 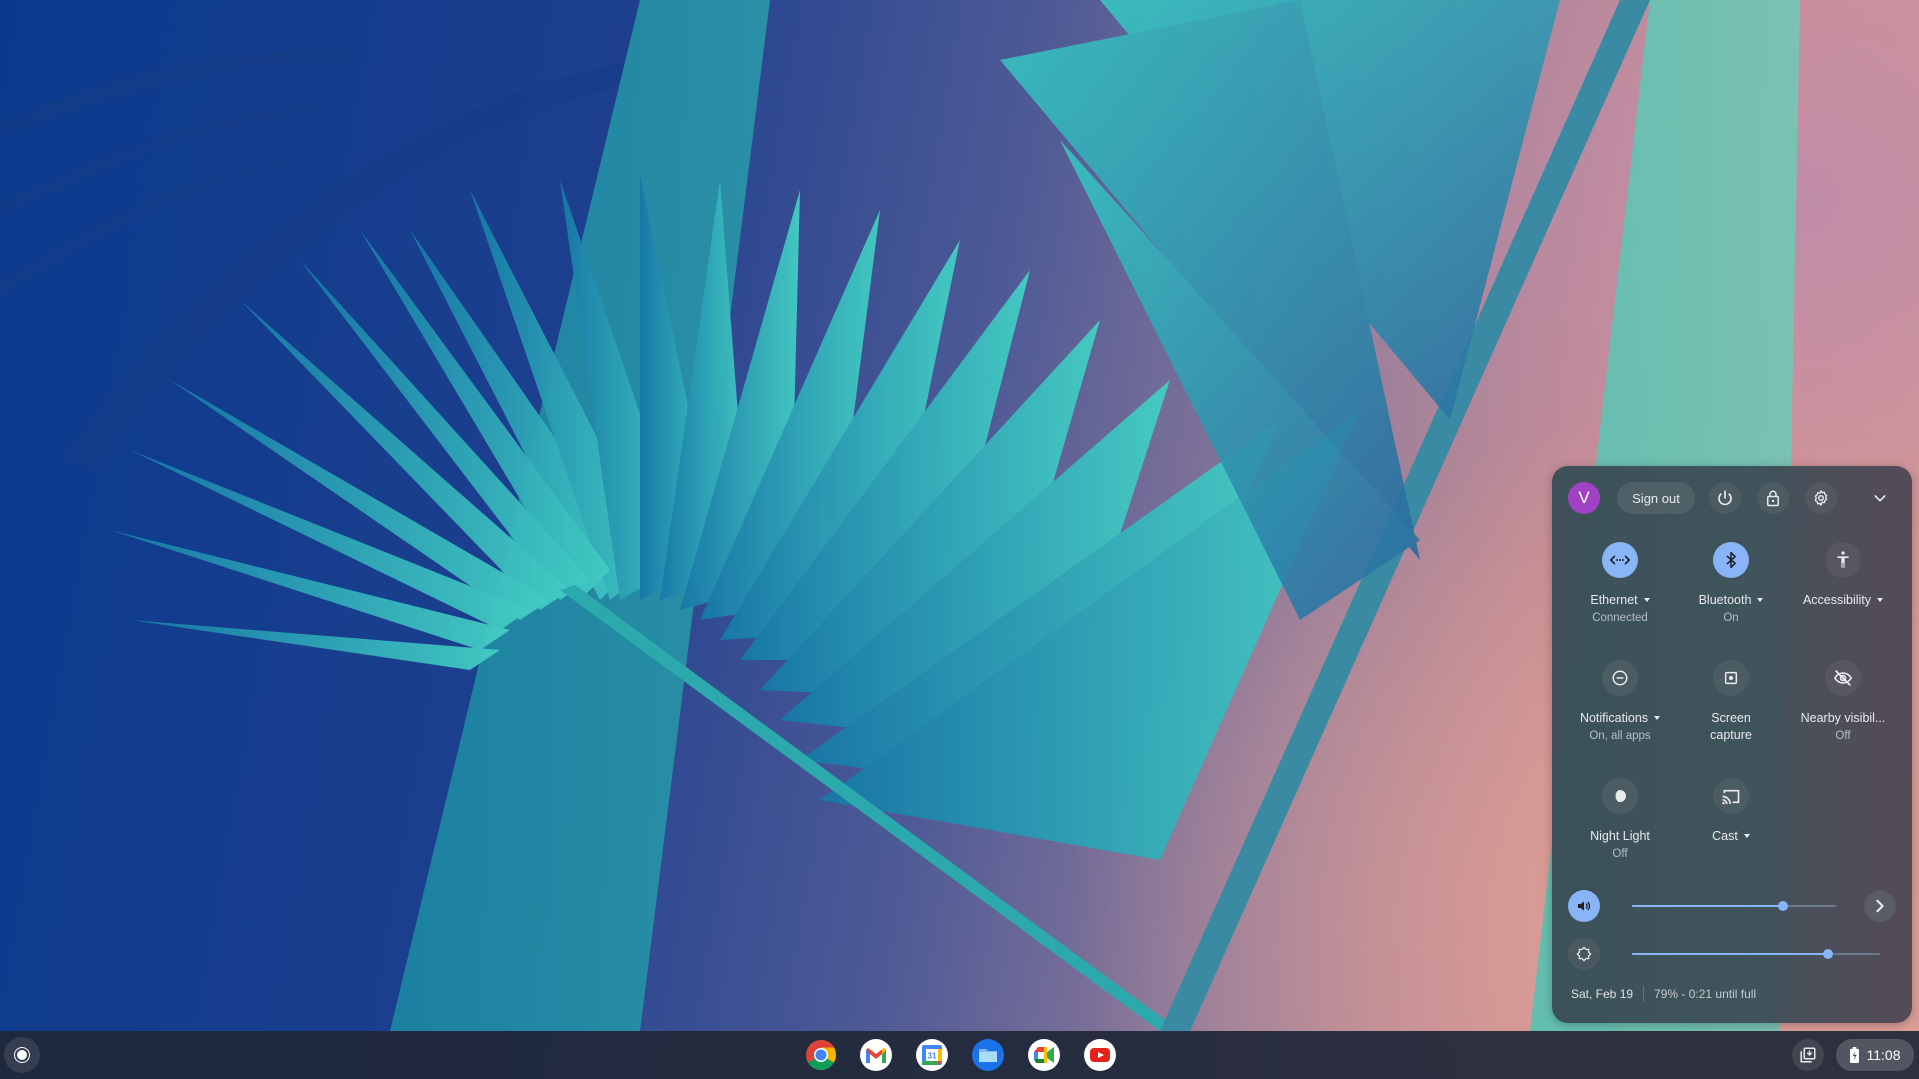 I want to click on tile-label: Accessibility, so click(x=1837, y=600).